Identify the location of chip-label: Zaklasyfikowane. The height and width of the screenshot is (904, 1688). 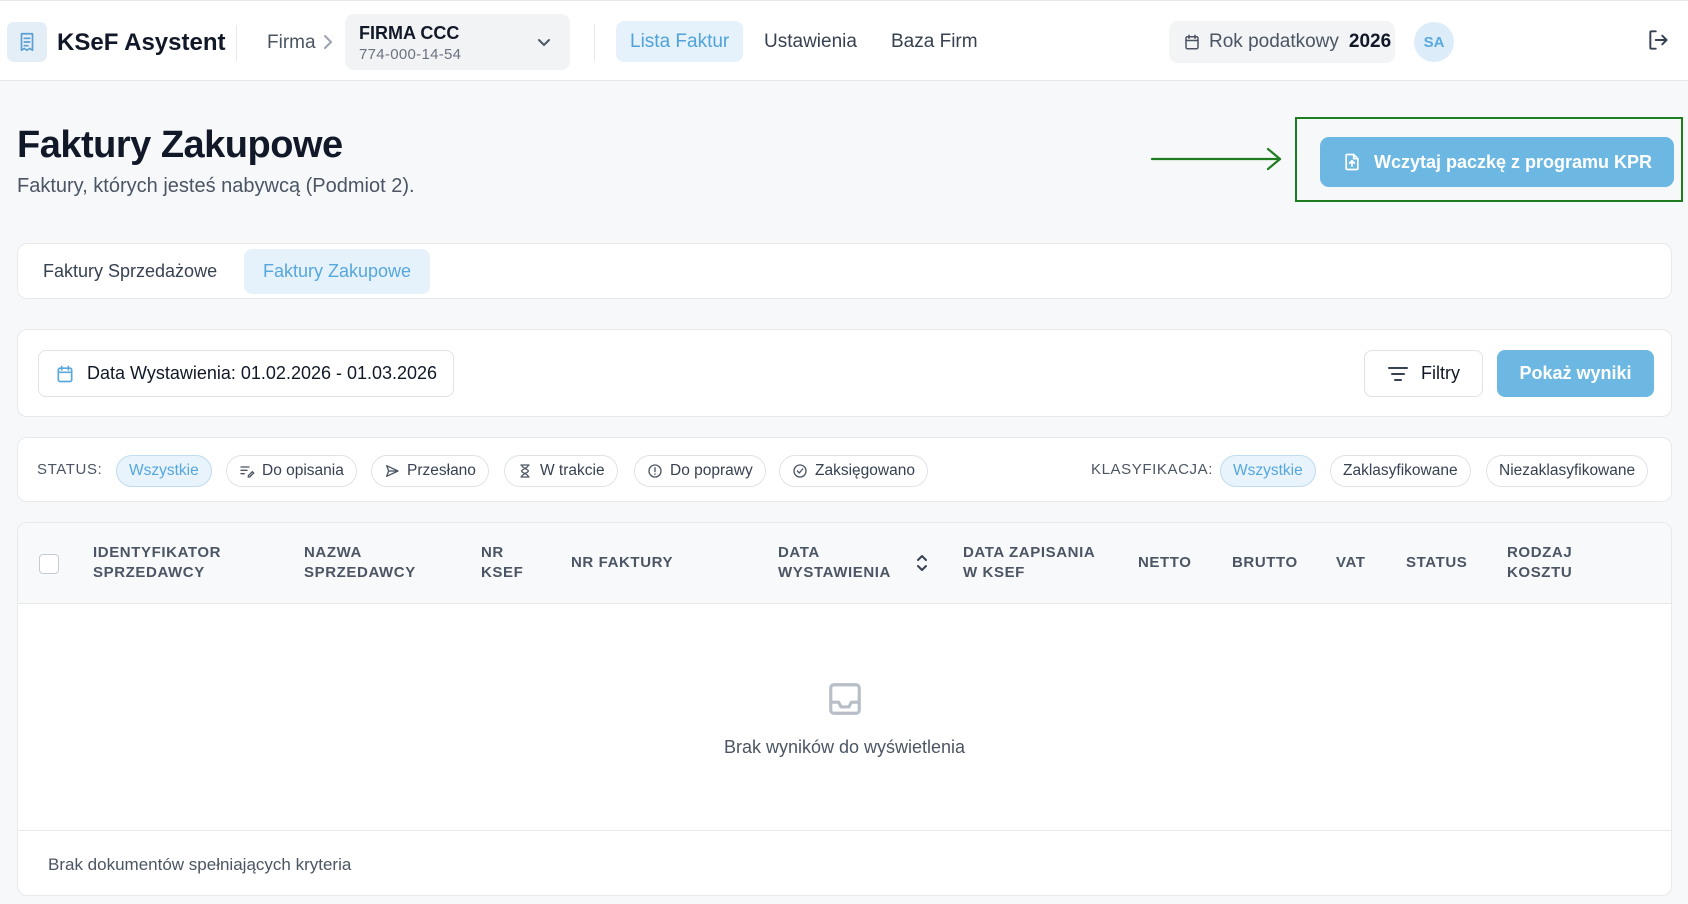
(1400, 470).